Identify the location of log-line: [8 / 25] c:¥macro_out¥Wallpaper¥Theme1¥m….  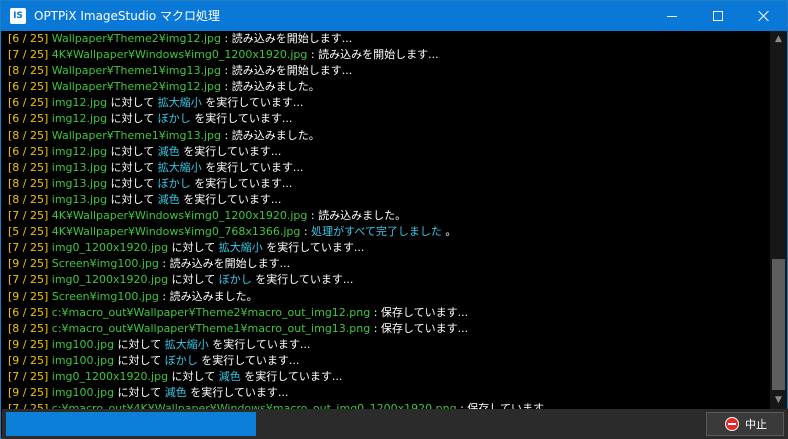
(386, 329).